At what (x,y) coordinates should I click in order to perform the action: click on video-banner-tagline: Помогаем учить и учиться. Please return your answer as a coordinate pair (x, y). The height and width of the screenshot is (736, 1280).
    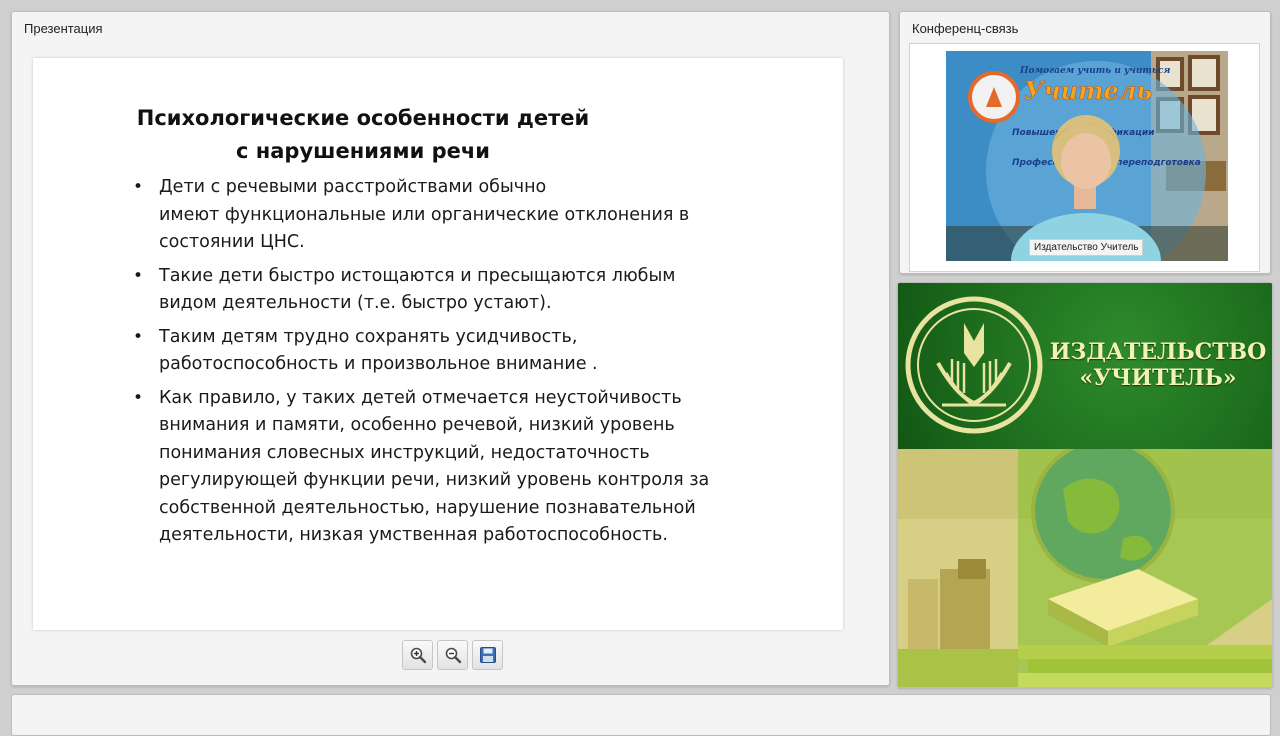
    Looking at the image, I should click on (1094, 71).